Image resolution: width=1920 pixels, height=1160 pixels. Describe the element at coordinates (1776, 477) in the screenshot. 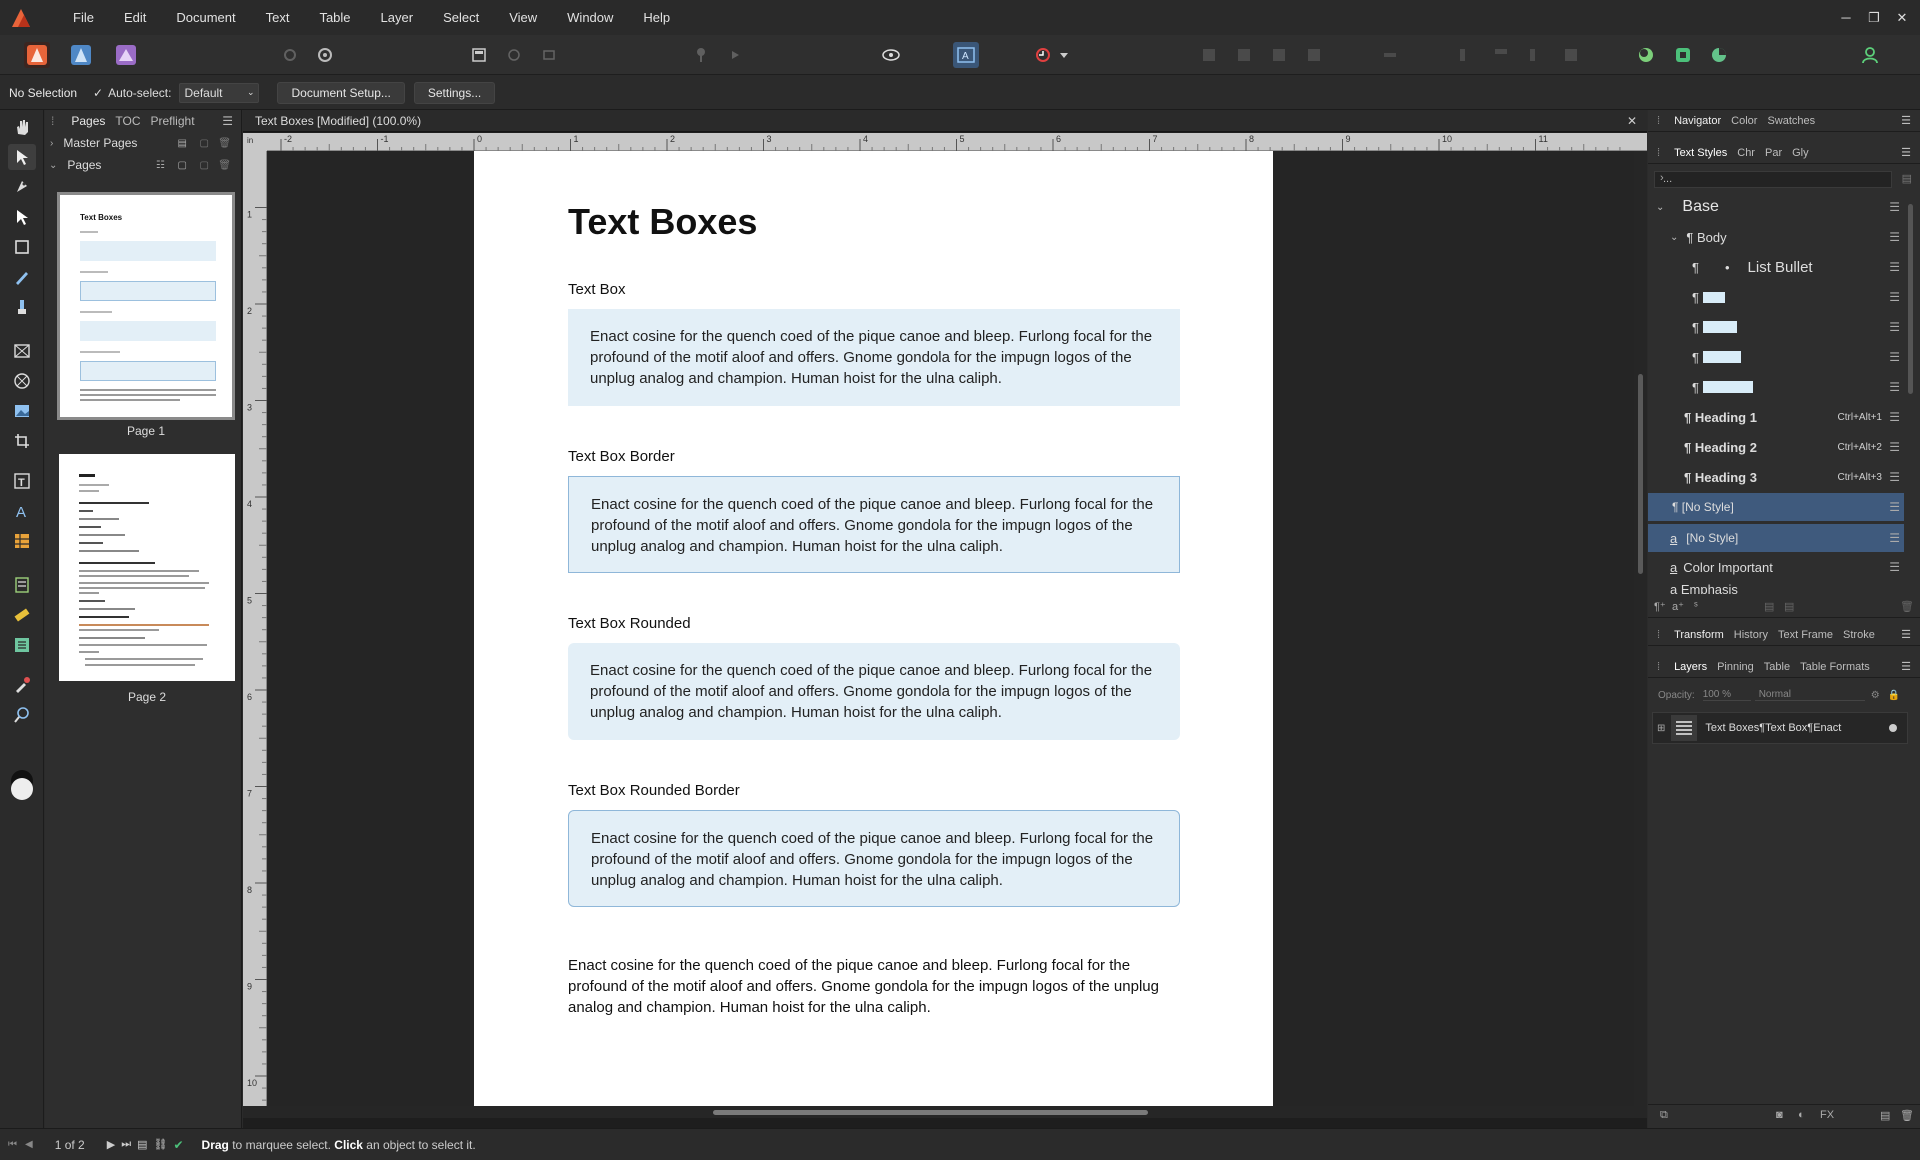

I see `style-heading-3: ¶ Heading 3 Ctrl+Alt+3 ☰` at that location.